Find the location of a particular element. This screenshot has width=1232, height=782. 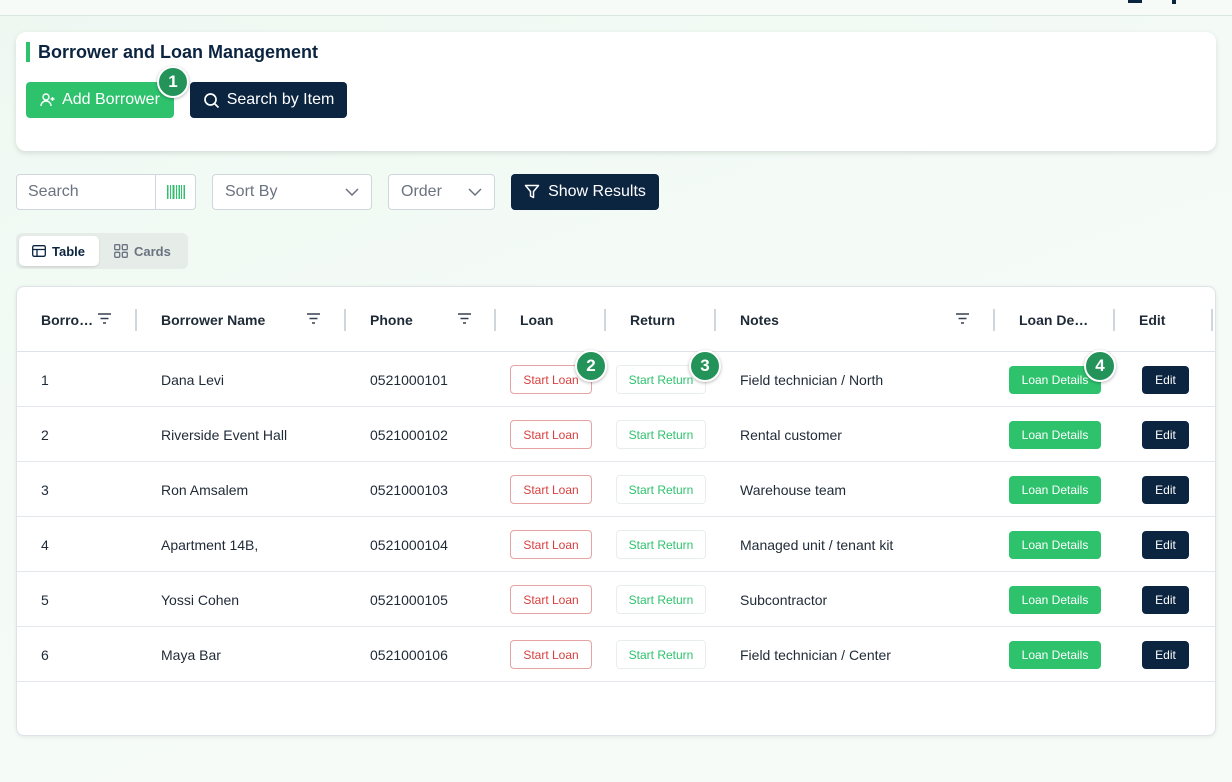

stats-icon is located at coordinates (1135, 1).